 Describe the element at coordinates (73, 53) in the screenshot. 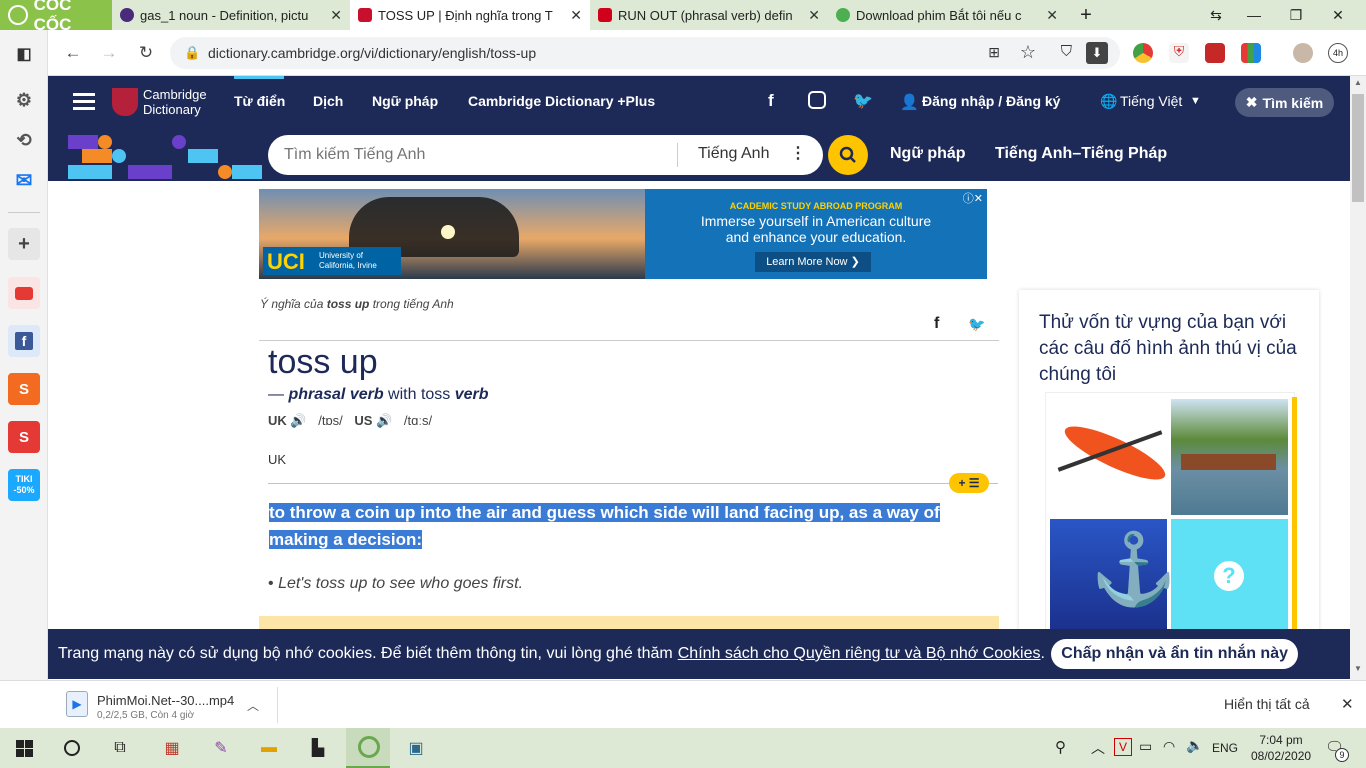

I see `back-icon: ←` at that location.